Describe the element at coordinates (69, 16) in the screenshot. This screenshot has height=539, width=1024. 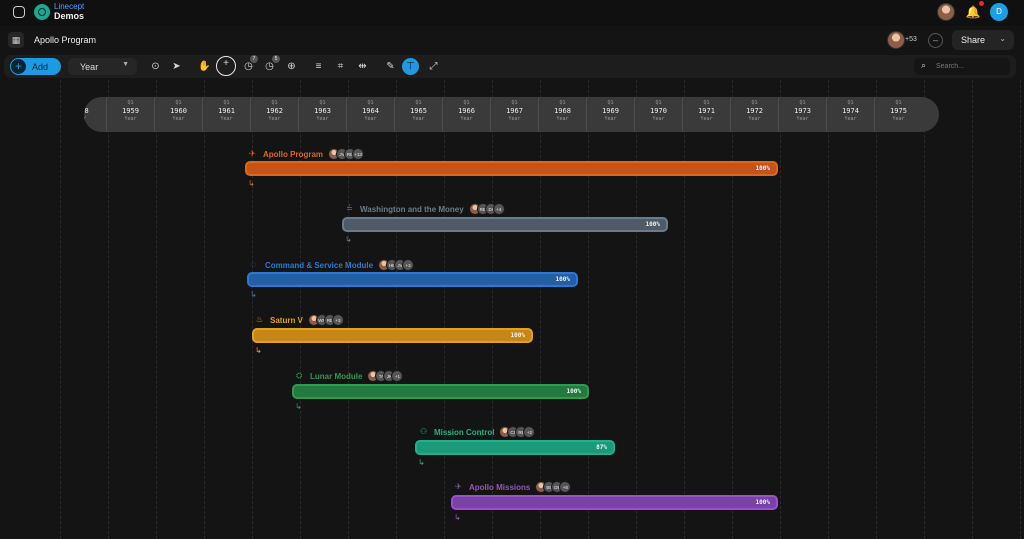
I see `workspace-name: Demos` at that location.